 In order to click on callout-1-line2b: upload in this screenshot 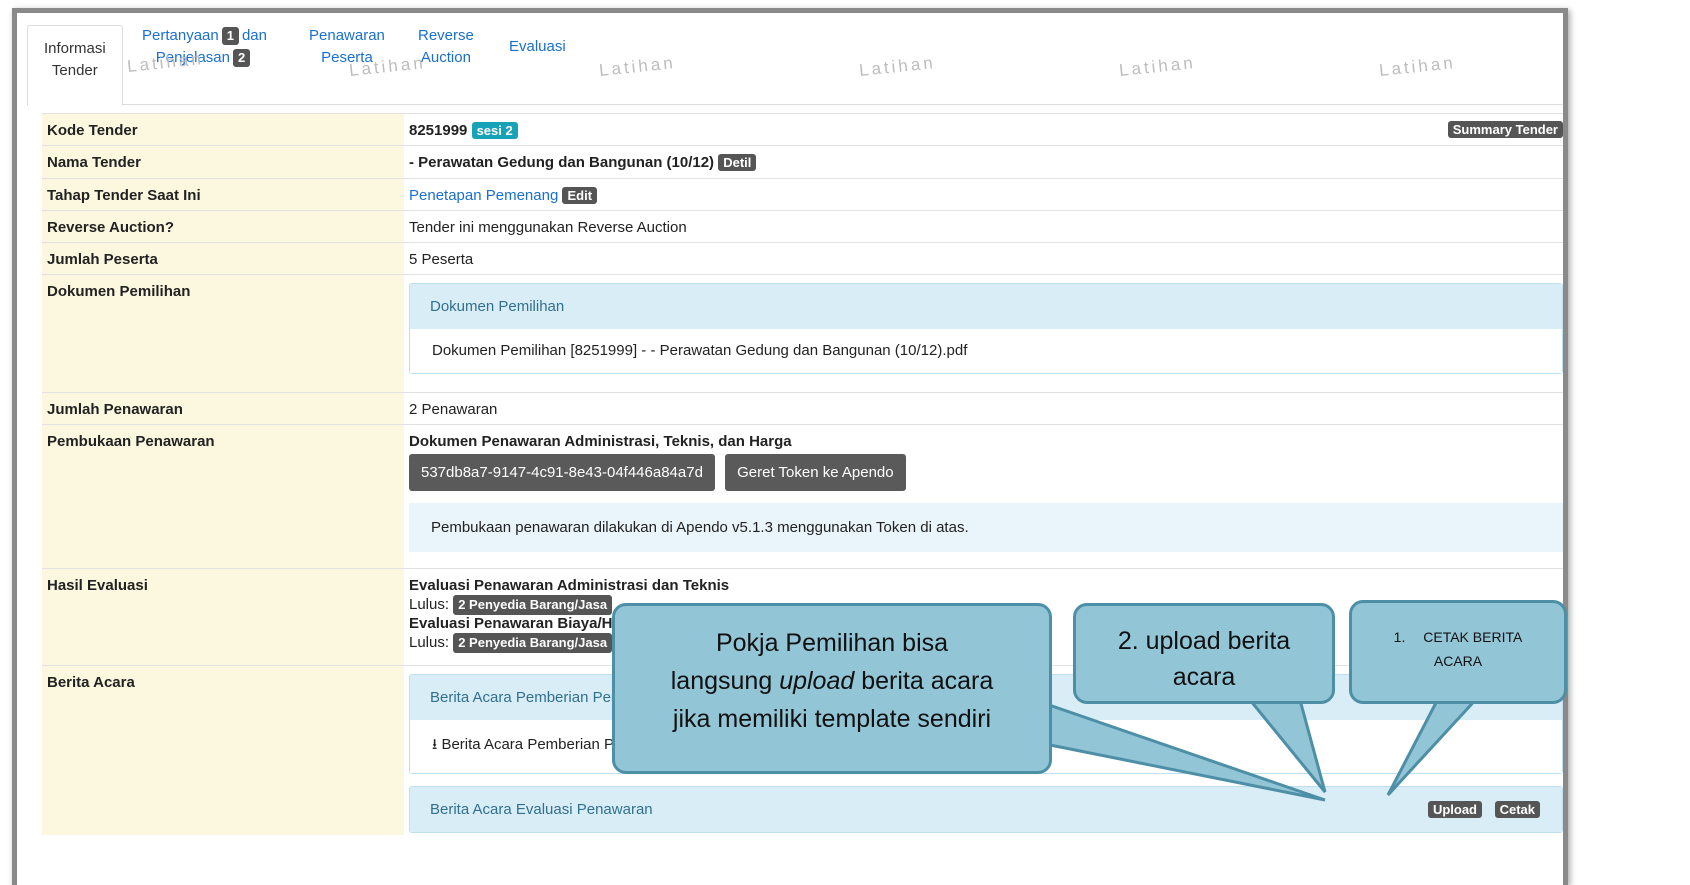, I will do `click(817, 681)`.